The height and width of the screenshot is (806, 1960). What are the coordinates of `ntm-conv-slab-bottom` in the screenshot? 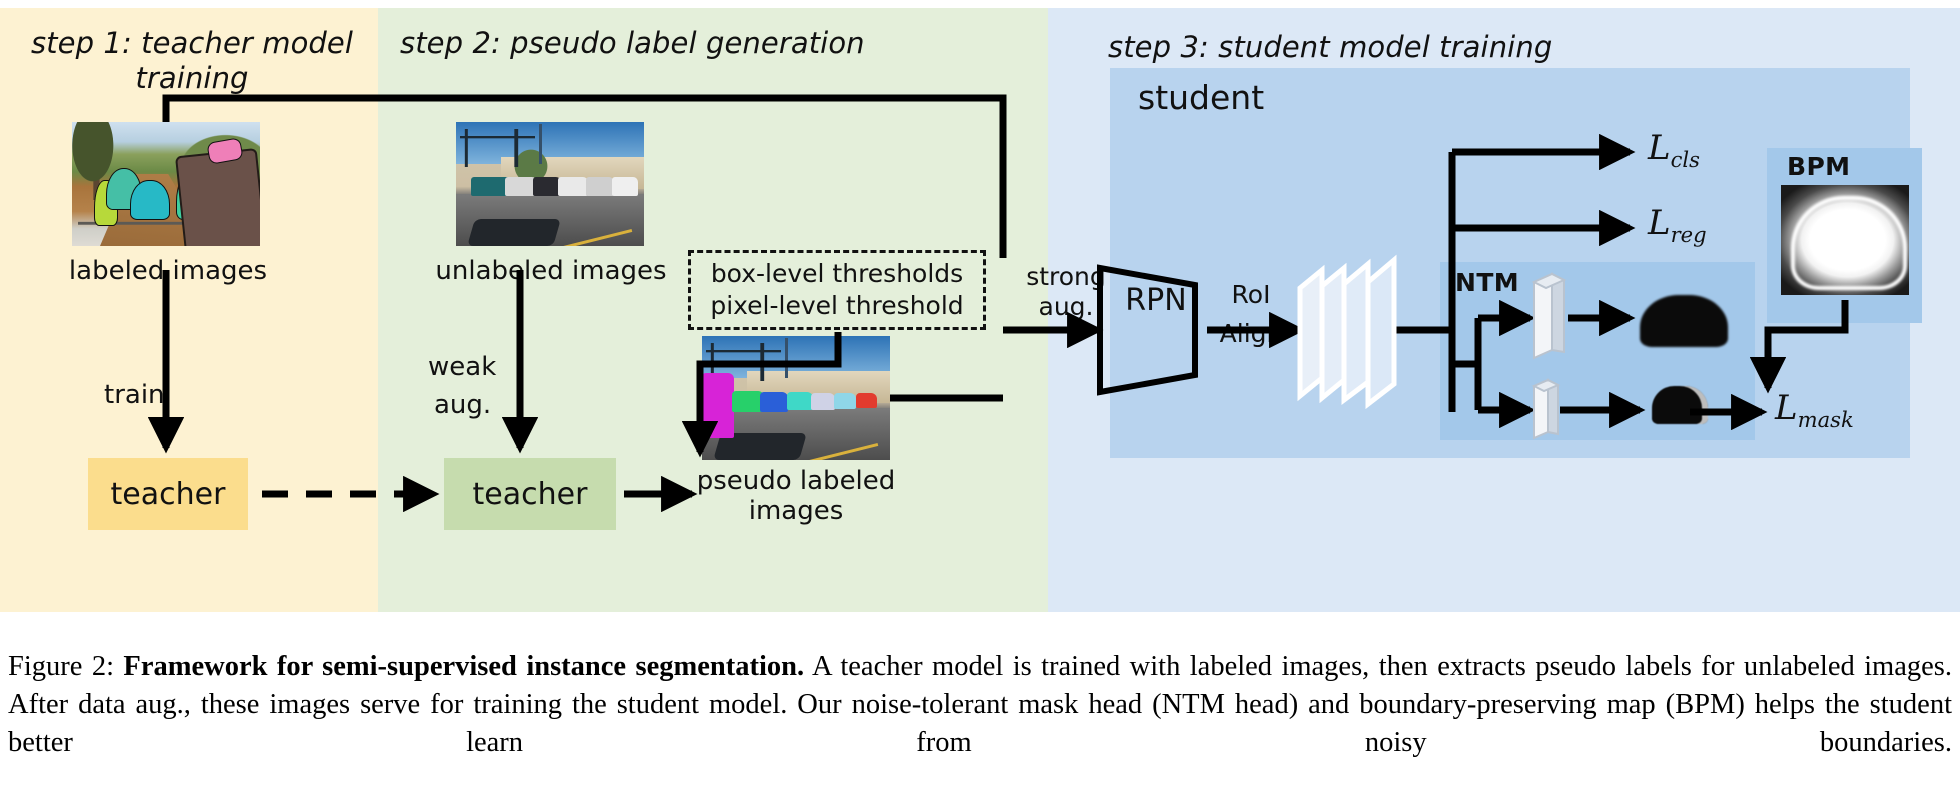 It's located at (1546, 409).